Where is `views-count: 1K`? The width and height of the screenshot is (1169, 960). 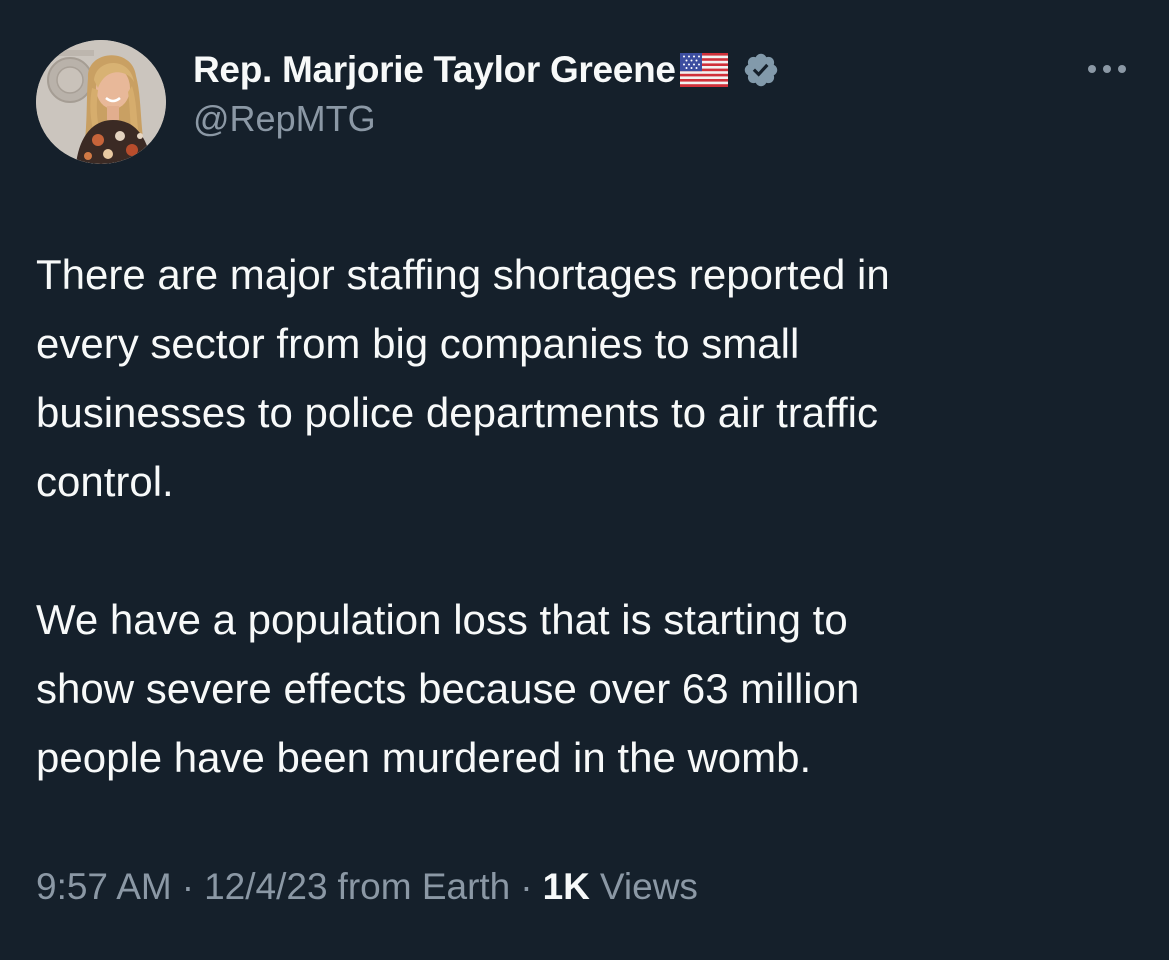
views-count: 1K is located at coordinates (566, 887).